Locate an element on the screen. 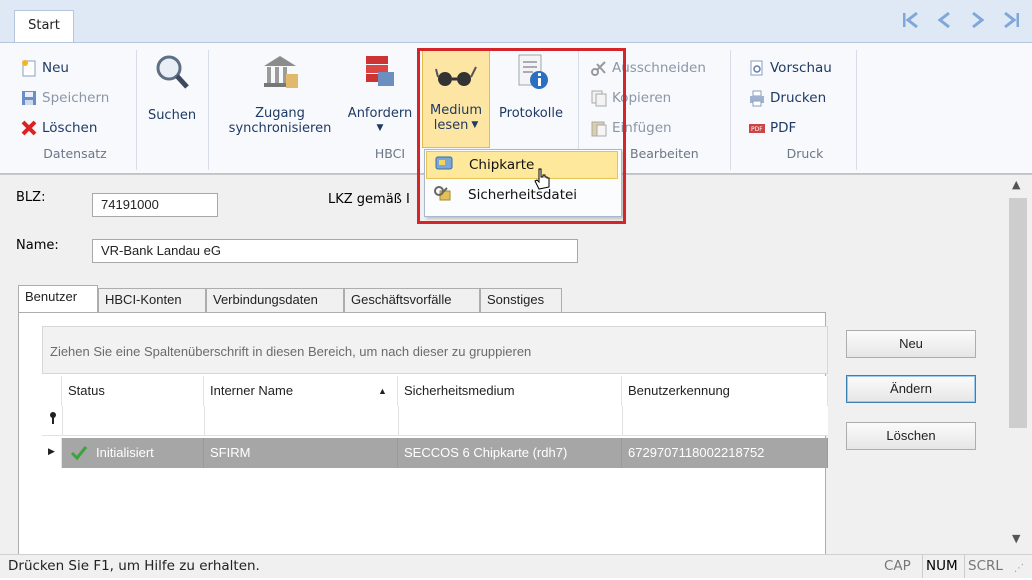 The height and width of the screenshot is (580, 1032). highlight-frame is located at coordinates (521, 136).